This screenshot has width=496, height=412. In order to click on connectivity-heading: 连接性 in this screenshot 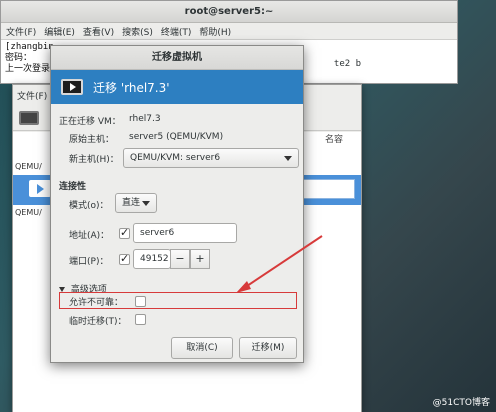, I will do `click(73, 187)`.